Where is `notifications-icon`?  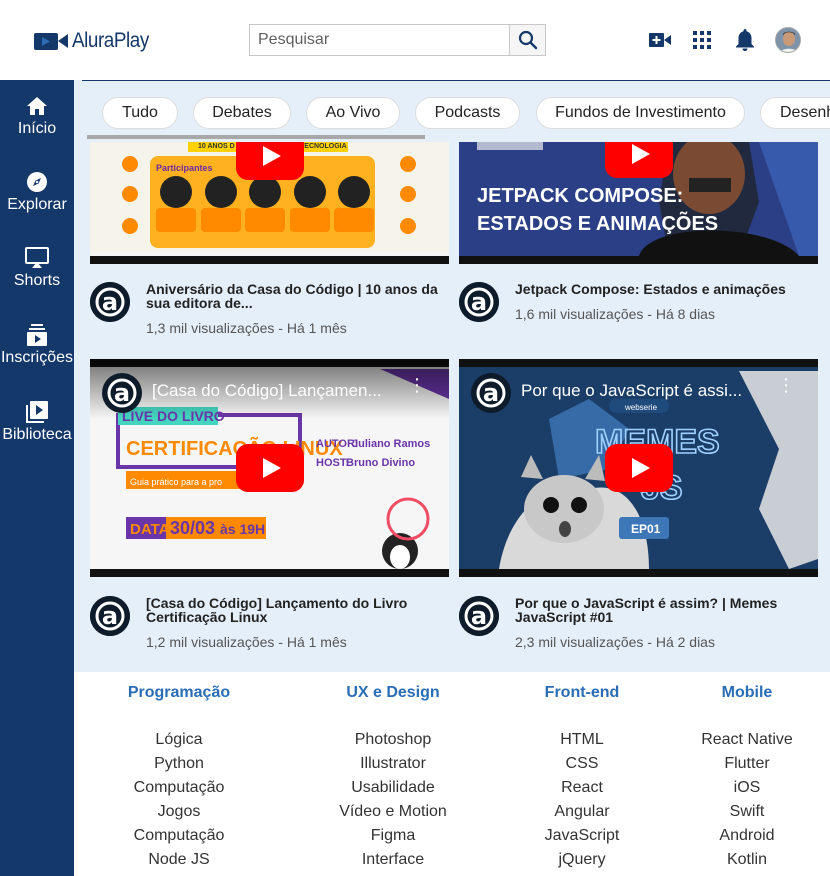
notifications-icon is located at coordinates (745, 40).